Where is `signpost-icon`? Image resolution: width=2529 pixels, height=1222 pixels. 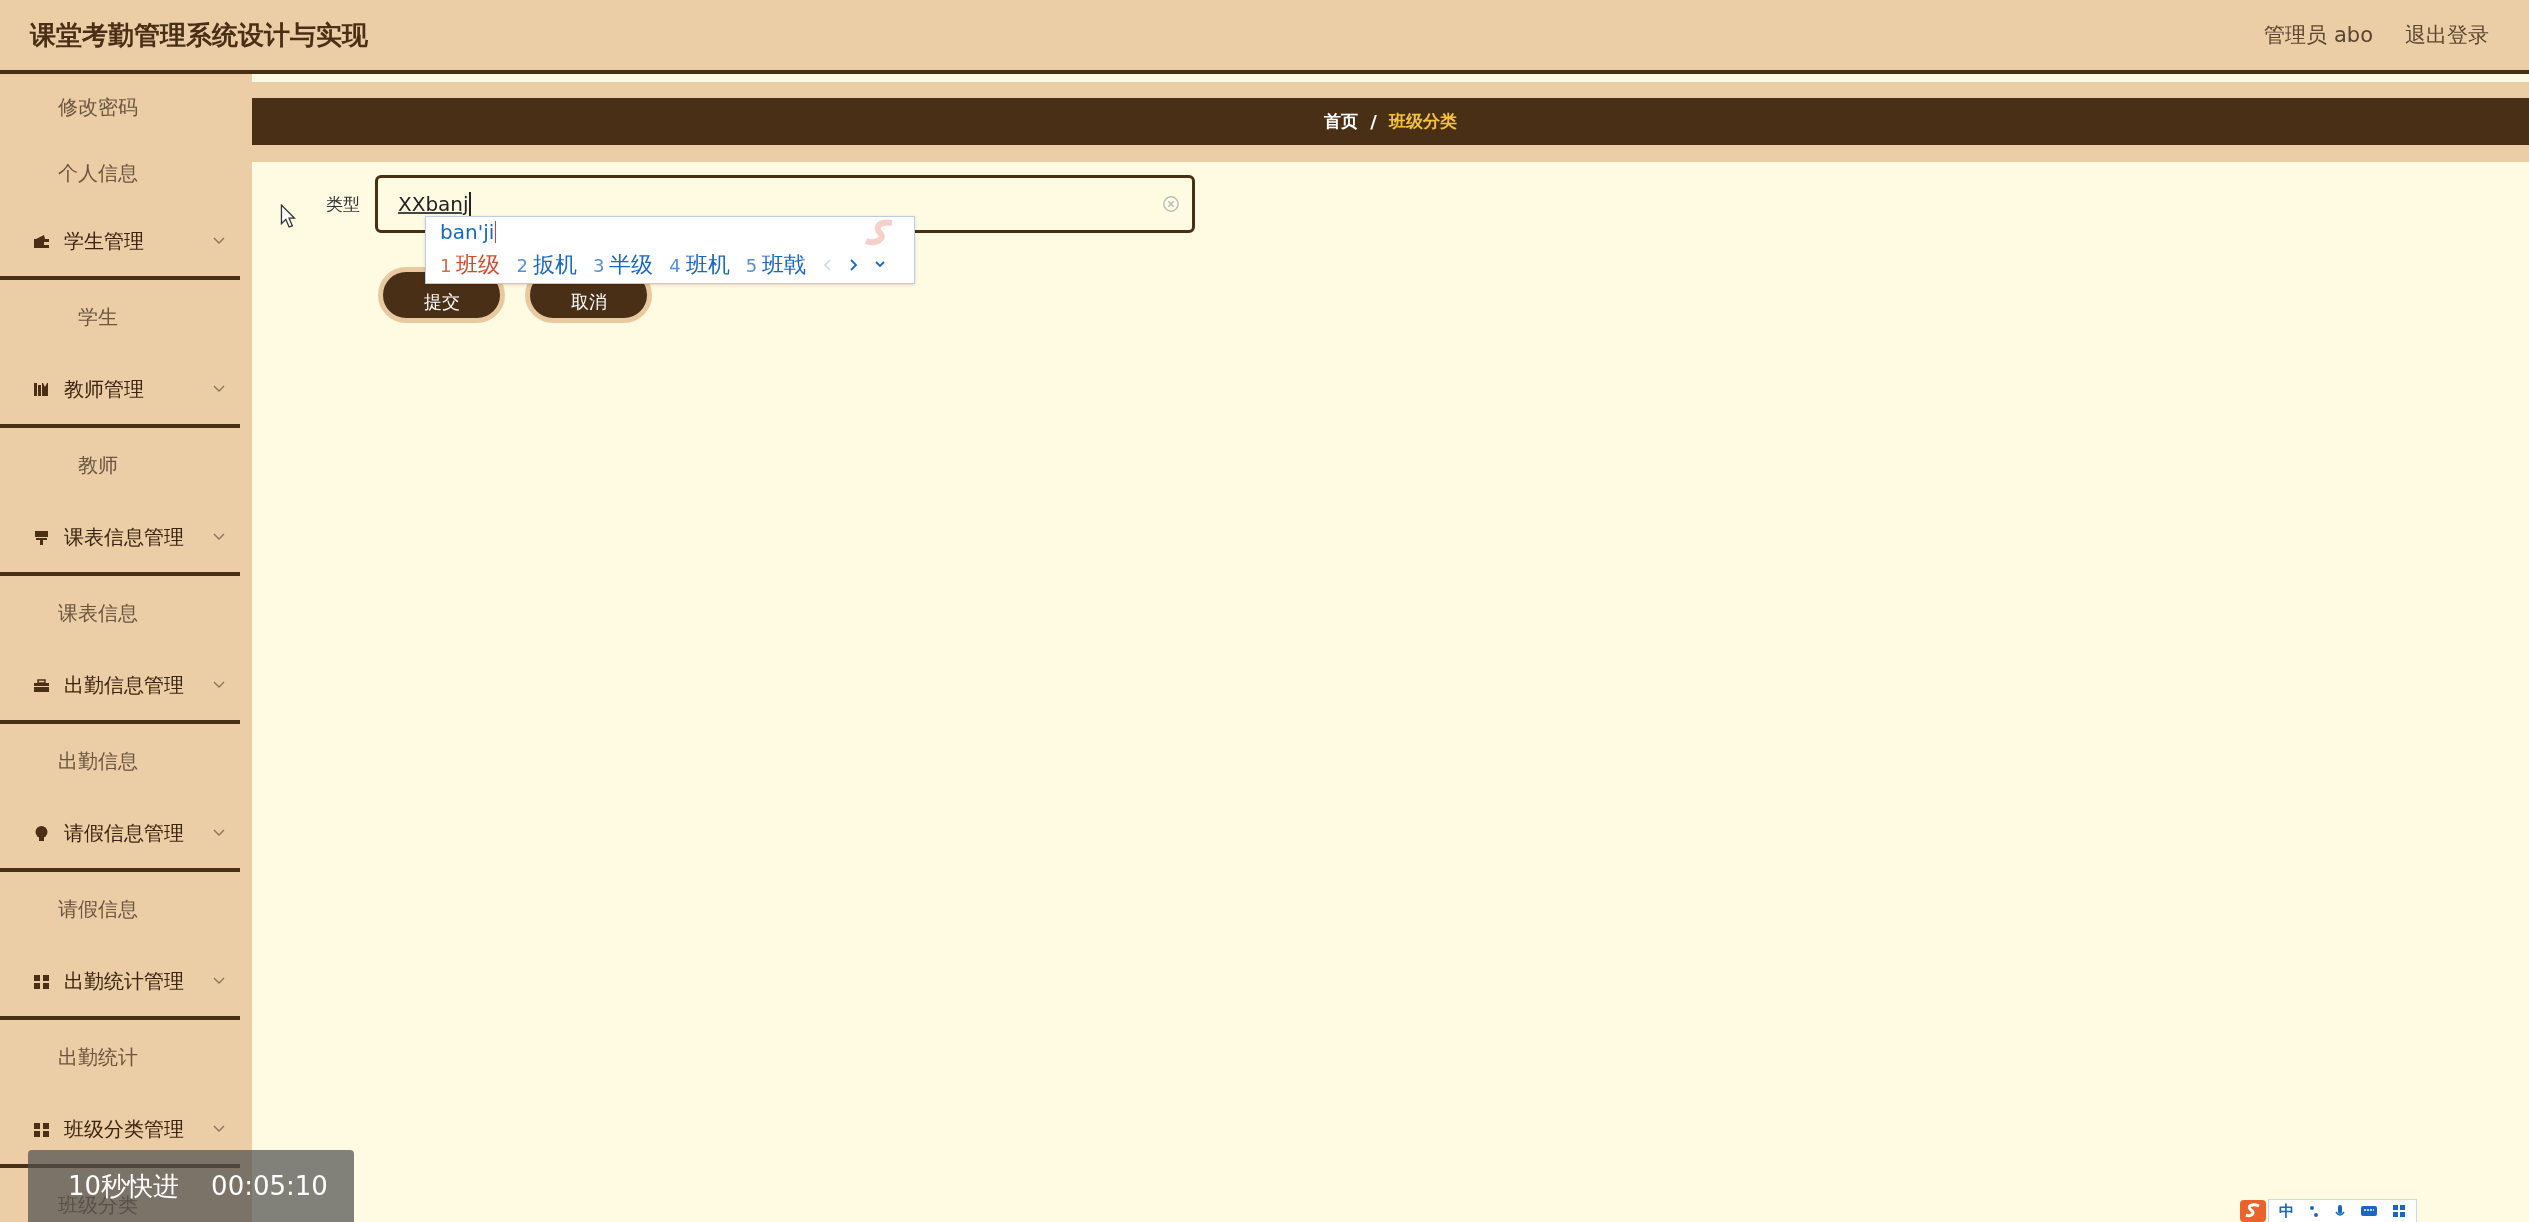
signpost-icon is located at coordinates (41, 537).